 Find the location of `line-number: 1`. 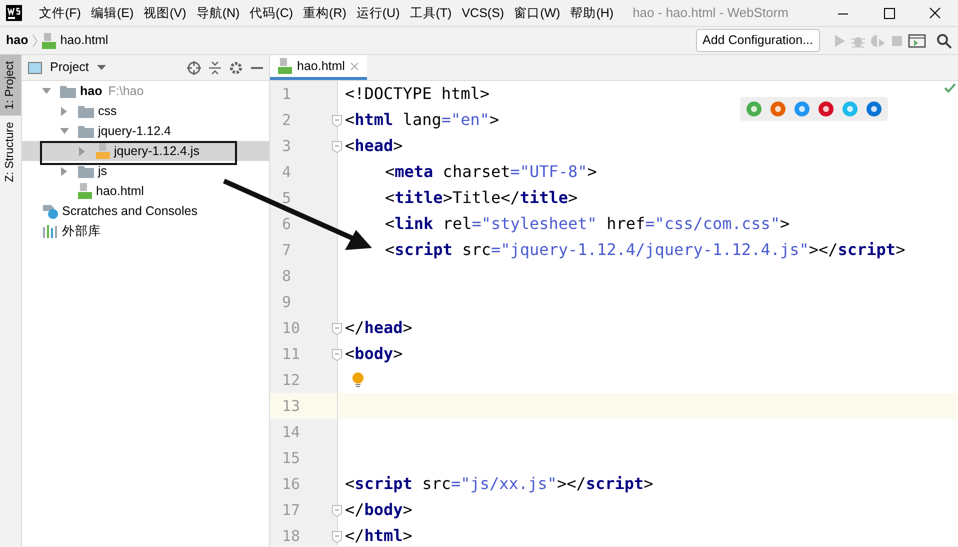

line-number: 1 is located at coordinates (286, 94).